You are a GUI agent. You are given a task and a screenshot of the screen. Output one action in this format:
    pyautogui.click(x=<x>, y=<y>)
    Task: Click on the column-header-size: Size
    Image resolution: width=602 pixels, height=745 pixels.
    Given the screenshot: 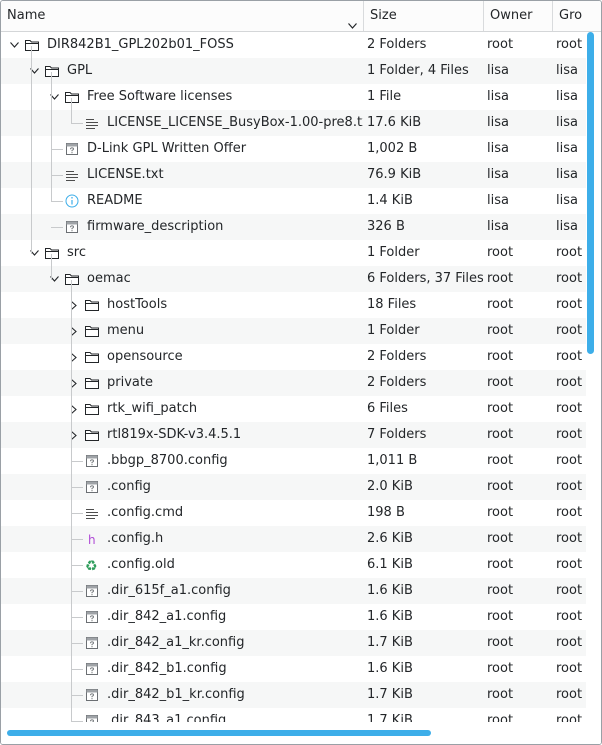 What is the action you would take?
    pyautogui.click(x=424, y=16)
    